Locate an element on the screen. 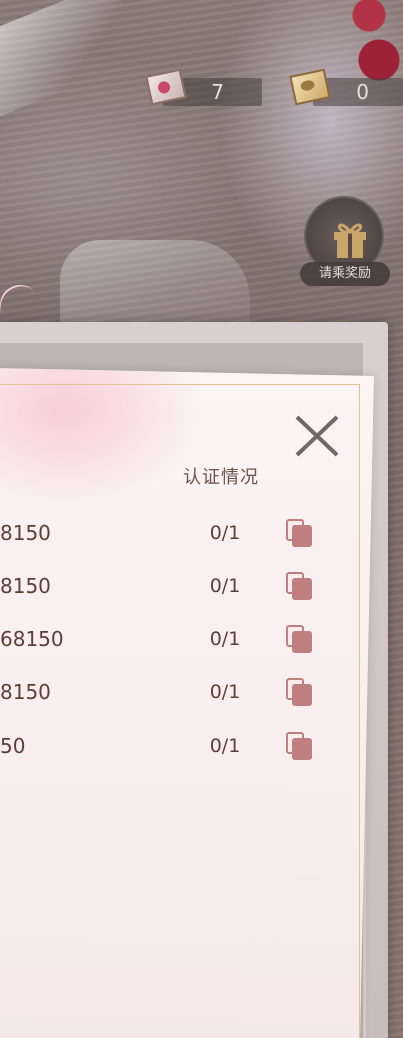  row-id: 50 is located at coordinates (13, 746).